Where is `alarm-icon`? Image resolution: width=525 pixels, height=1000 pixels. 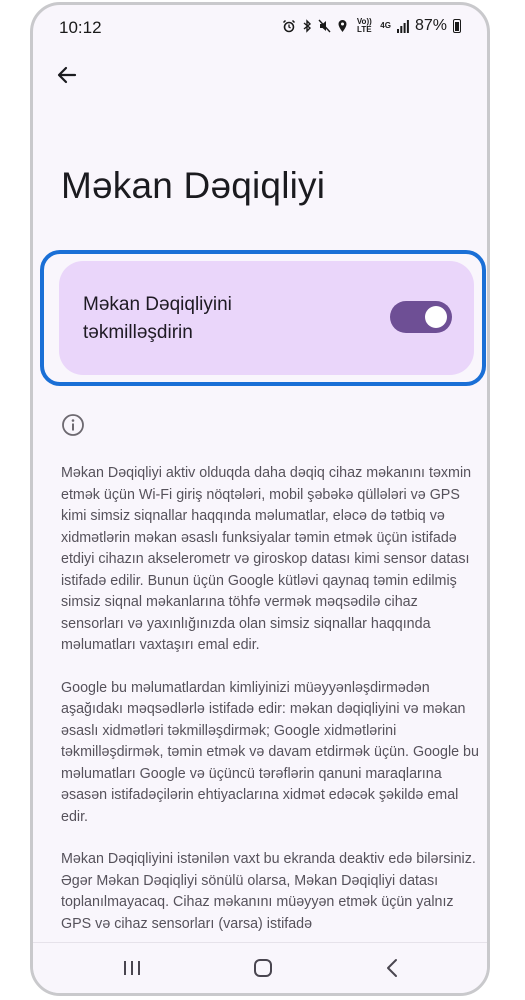
alarm-icon is located at coordinates (289, 26).